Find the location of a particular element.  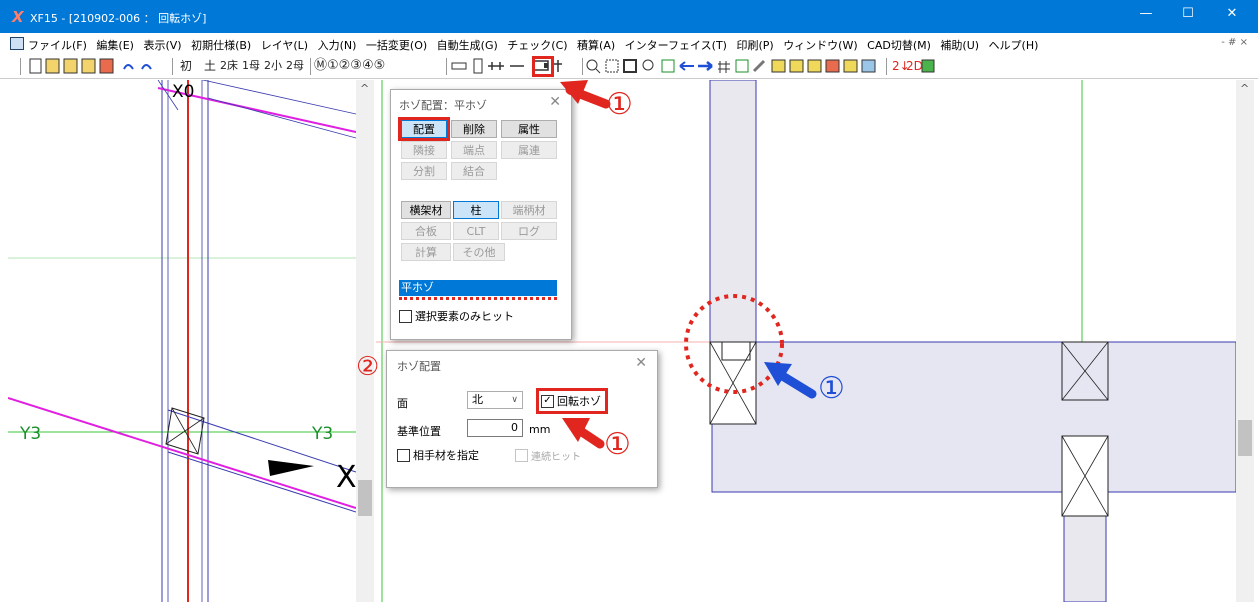

blue-arrow-icon is located at coordinates (790, 380).